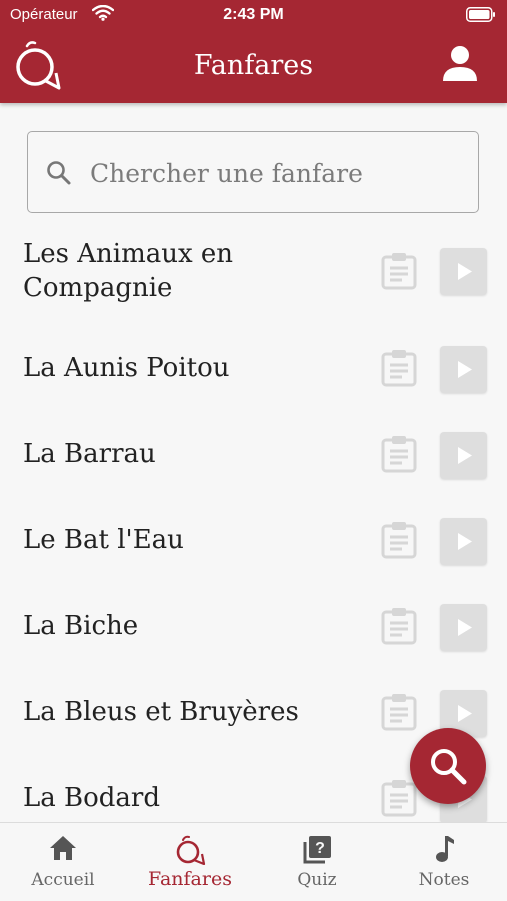  I want to click on app-header: Opérateur 2:43 PM Fanfares, so click(253, 51).